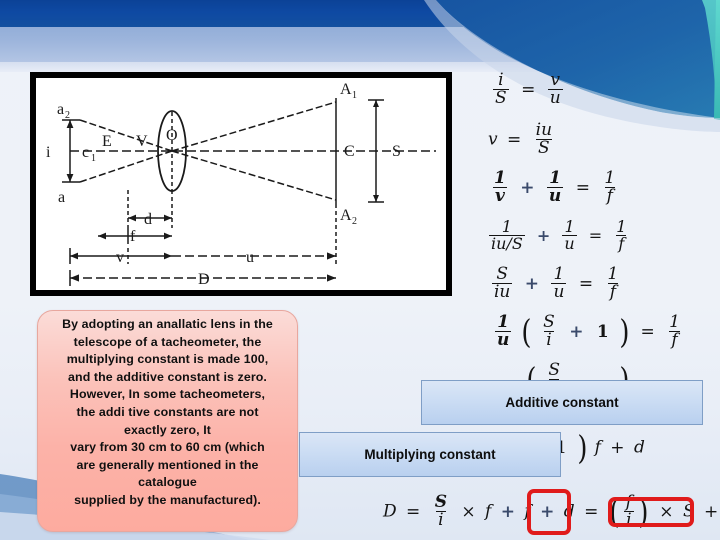 This screenshot has width=720, height=540. I want to click on eq1-lhs-den: S, so click(501, 98).